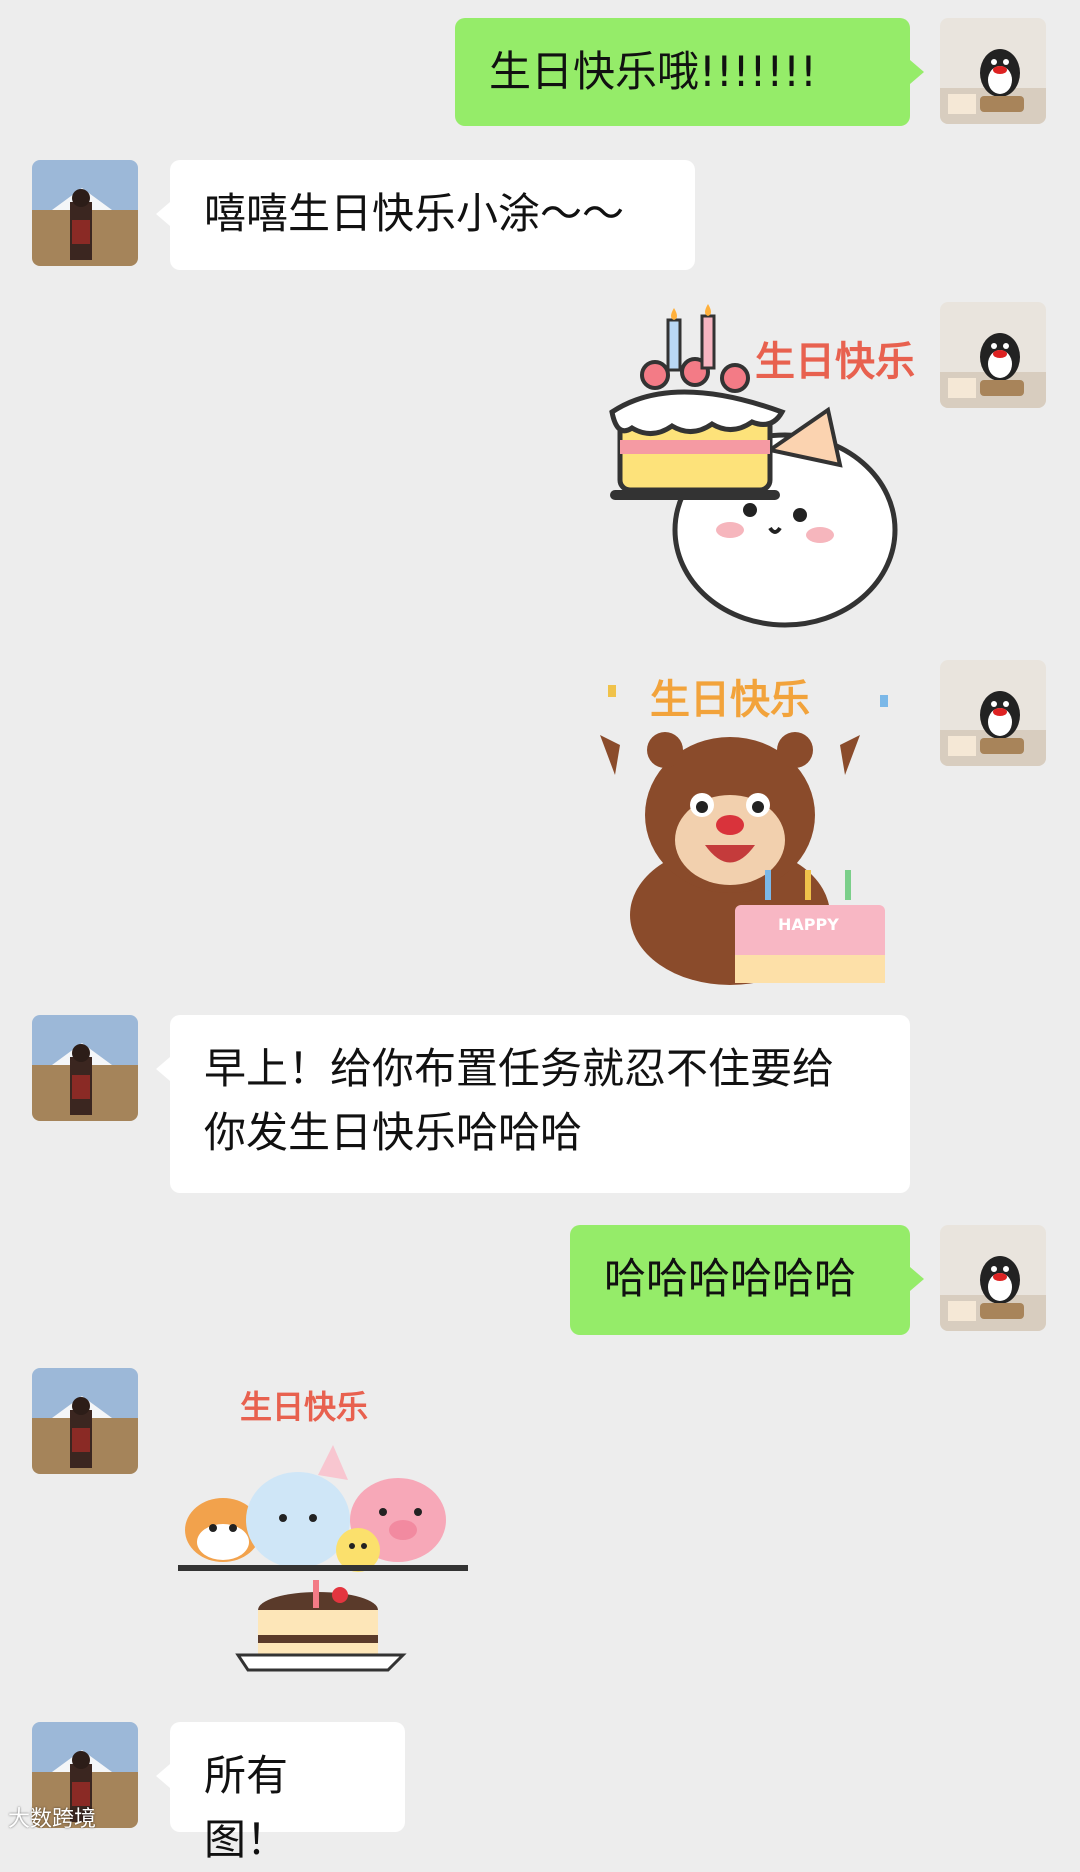 The width and height of the screenshot is (1080, 1872). Describe the element at coordinates (414, 213) in the screenshot. I see `message-text: 嘻嘻生日快乐小涂～～` at that location.